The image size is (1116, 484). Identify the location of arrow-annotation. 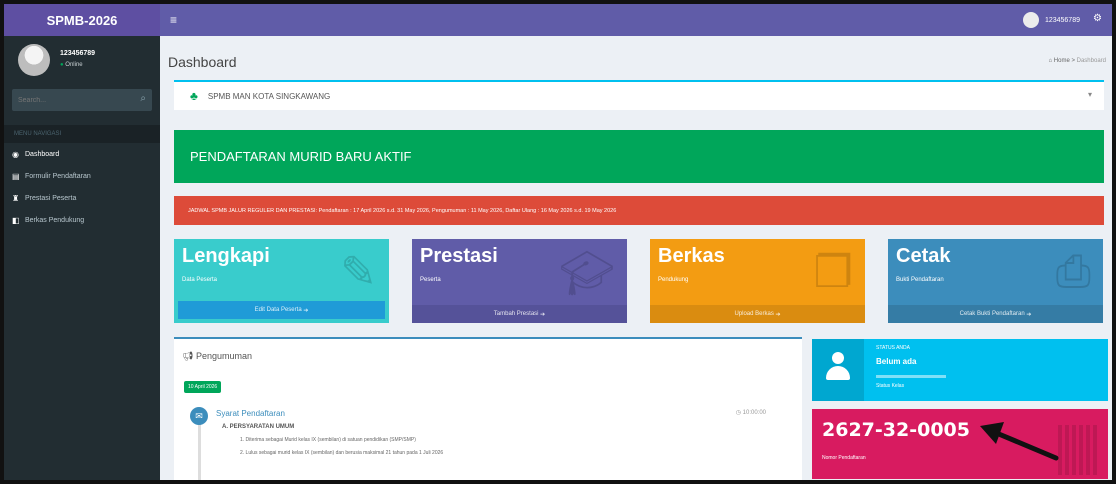
(1019, 441).